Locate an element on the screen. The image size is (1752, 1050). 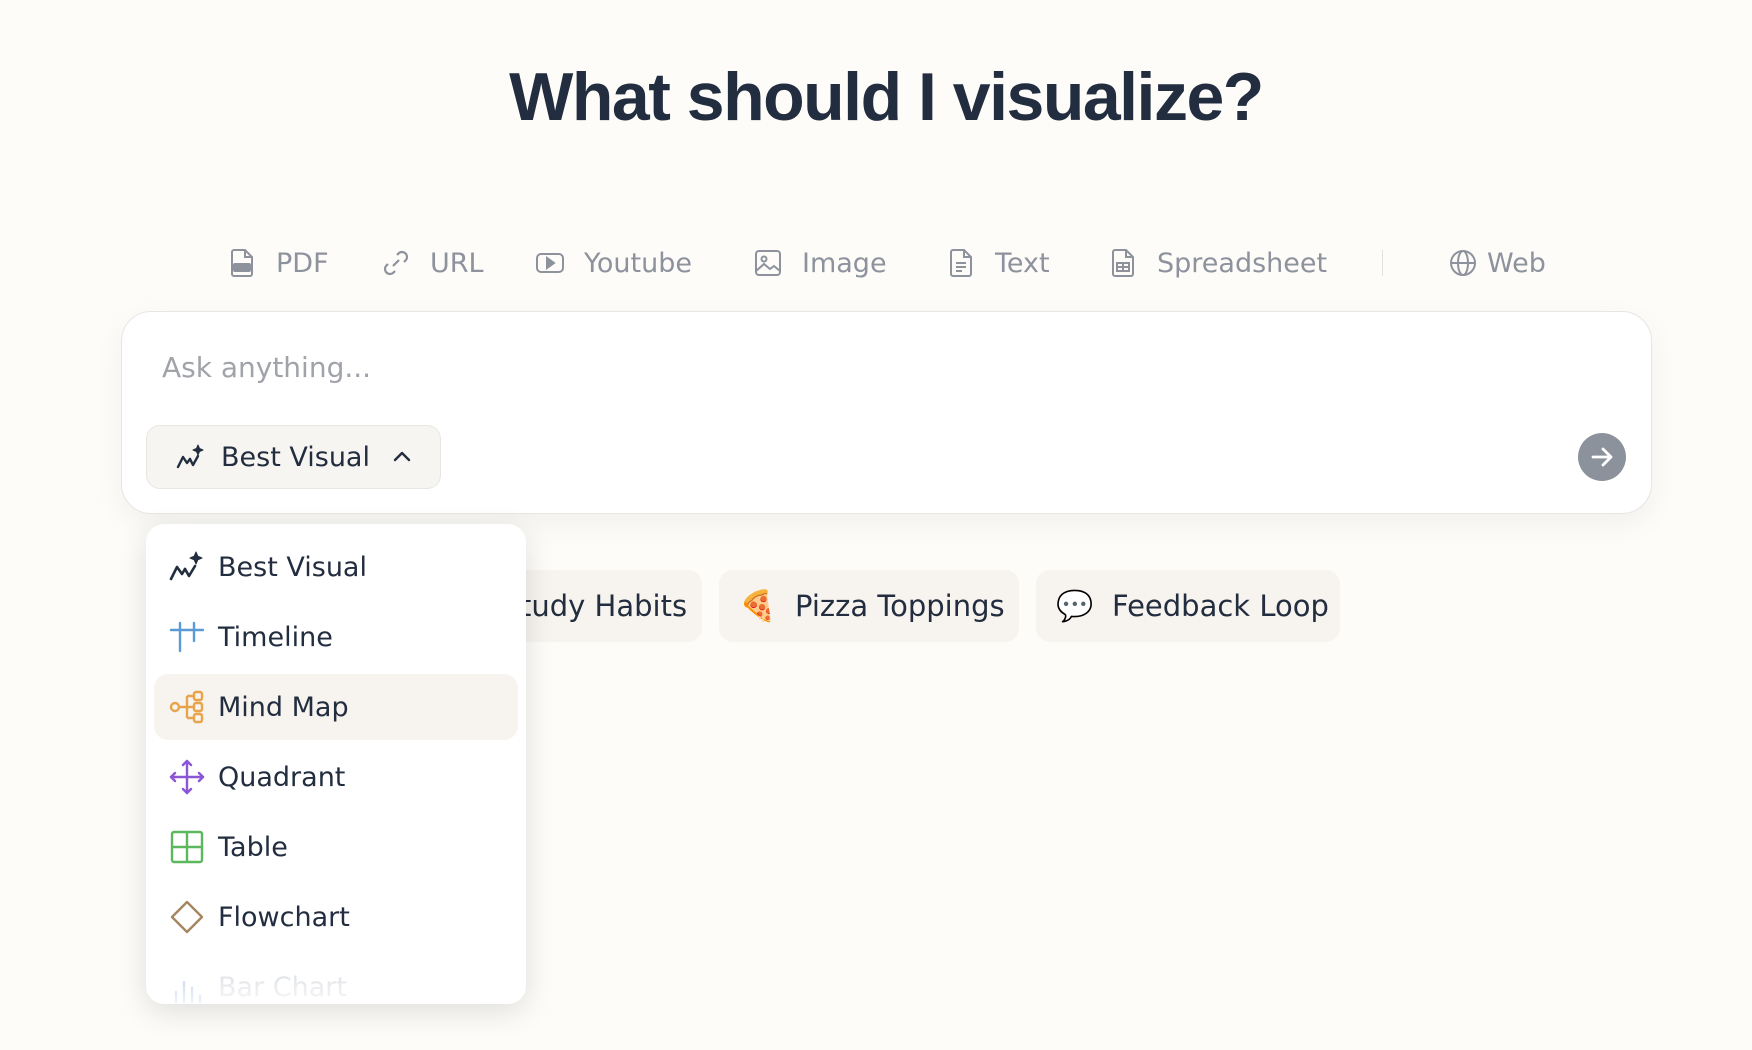
source-divider is located at coordinates (1382, 263).